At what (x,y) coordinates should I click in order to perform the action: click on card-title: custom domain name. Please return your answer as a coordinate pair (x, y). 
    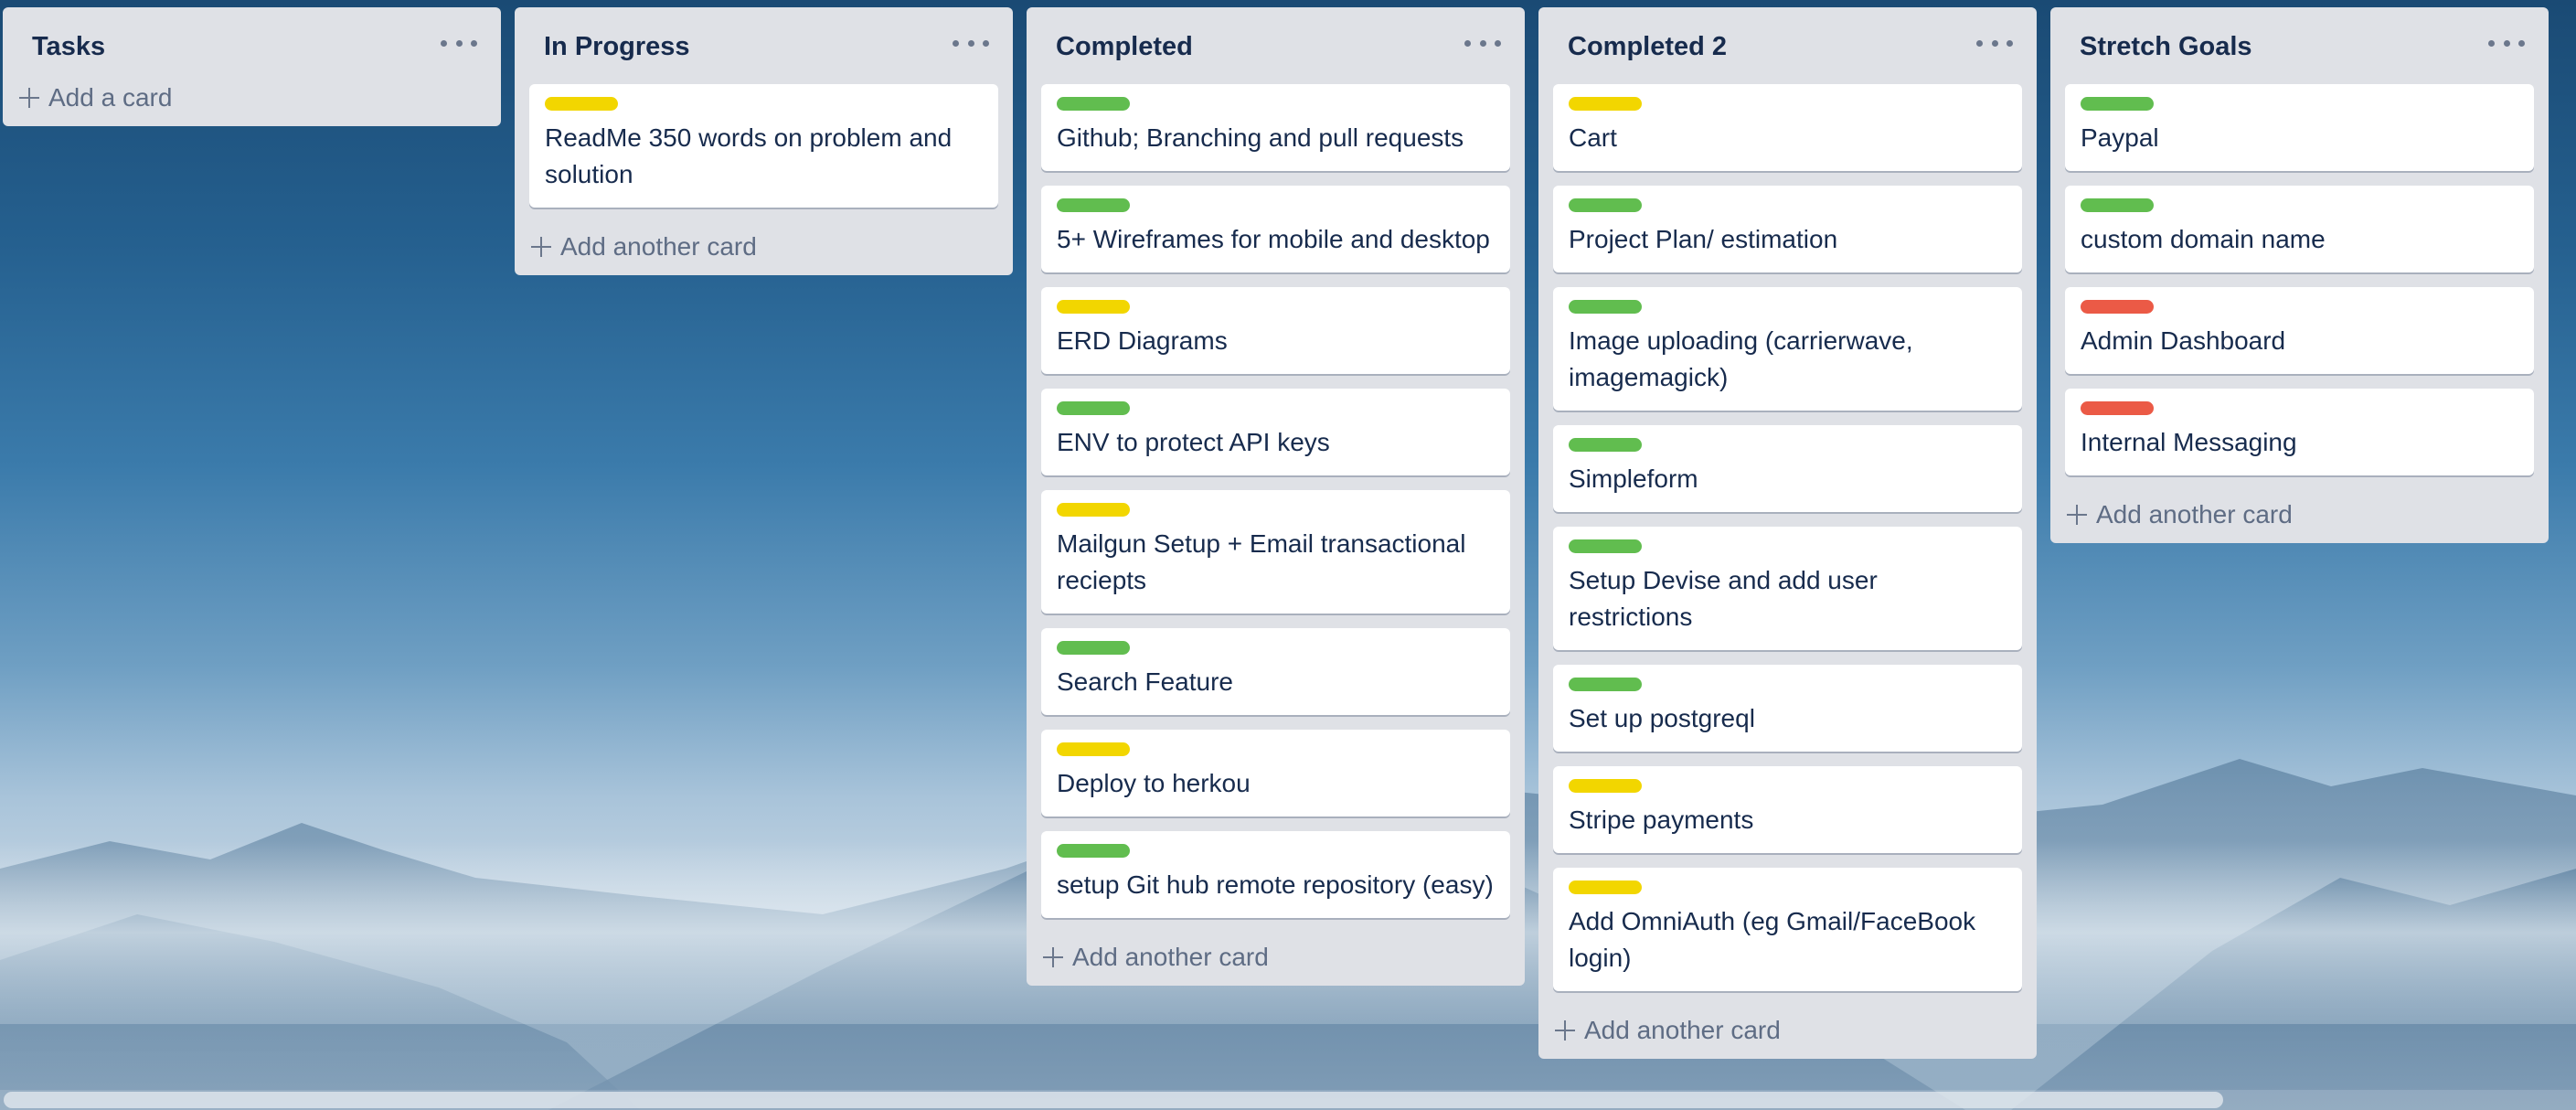
    Looking at the image, I should click on (2203, 239).